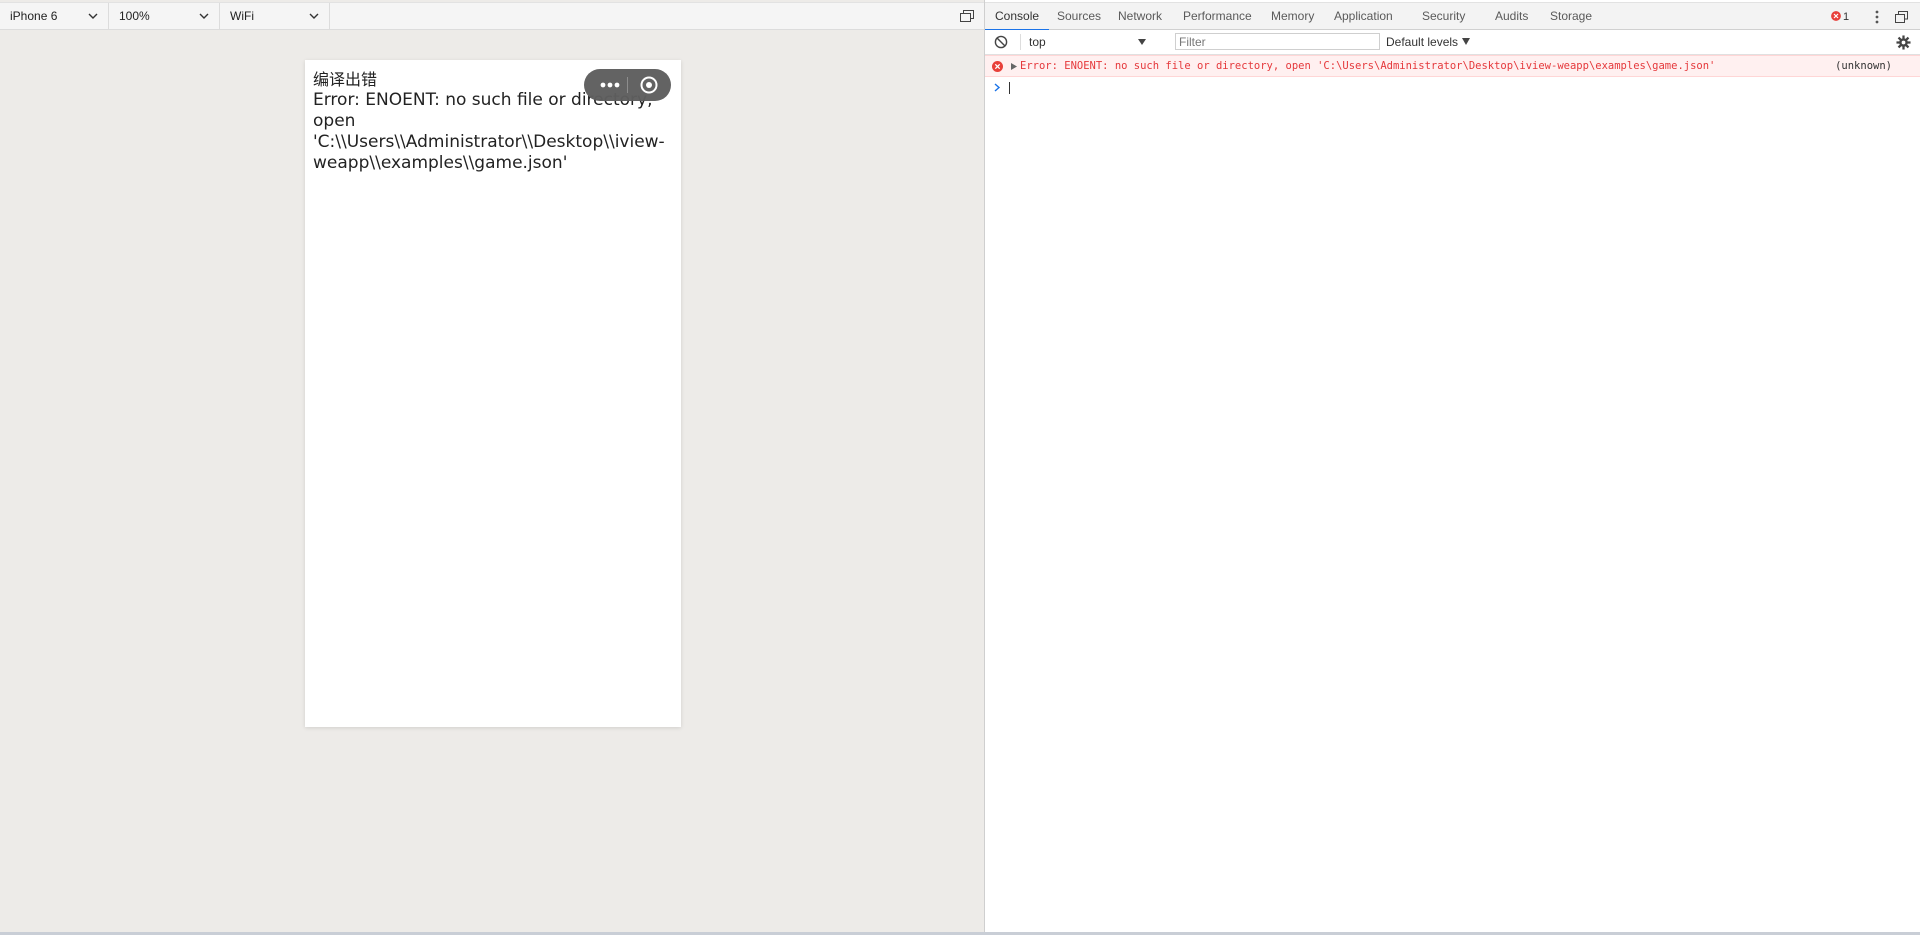 Image resolution: width=1920 pixels, height=935 pixels. I want to click on tab-label: Memory, so click(1293, 16).